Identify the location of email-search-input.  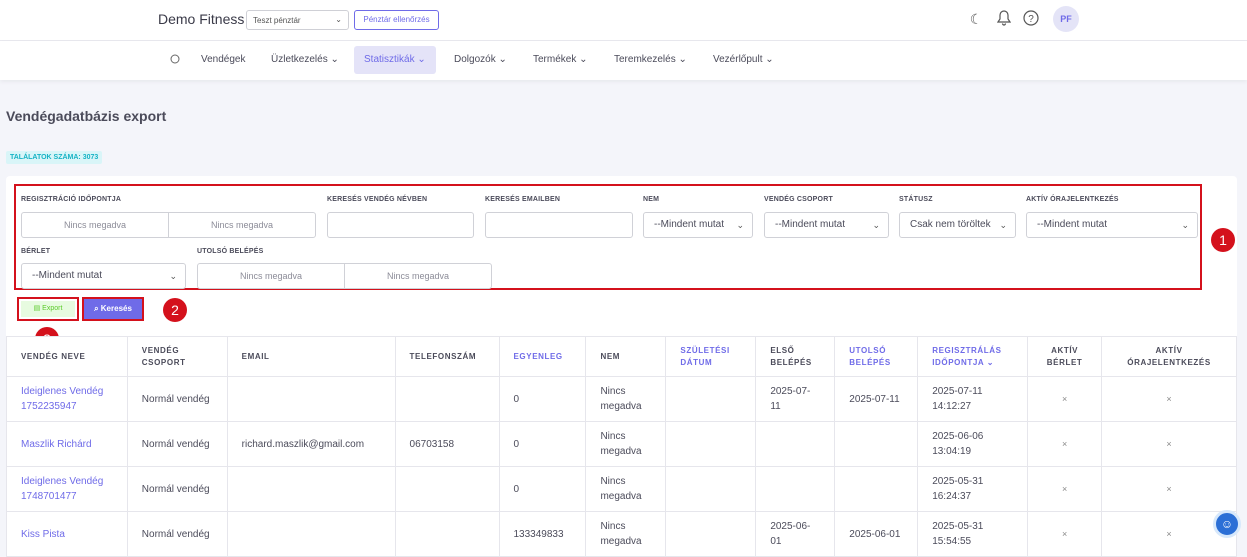
(559, 225).